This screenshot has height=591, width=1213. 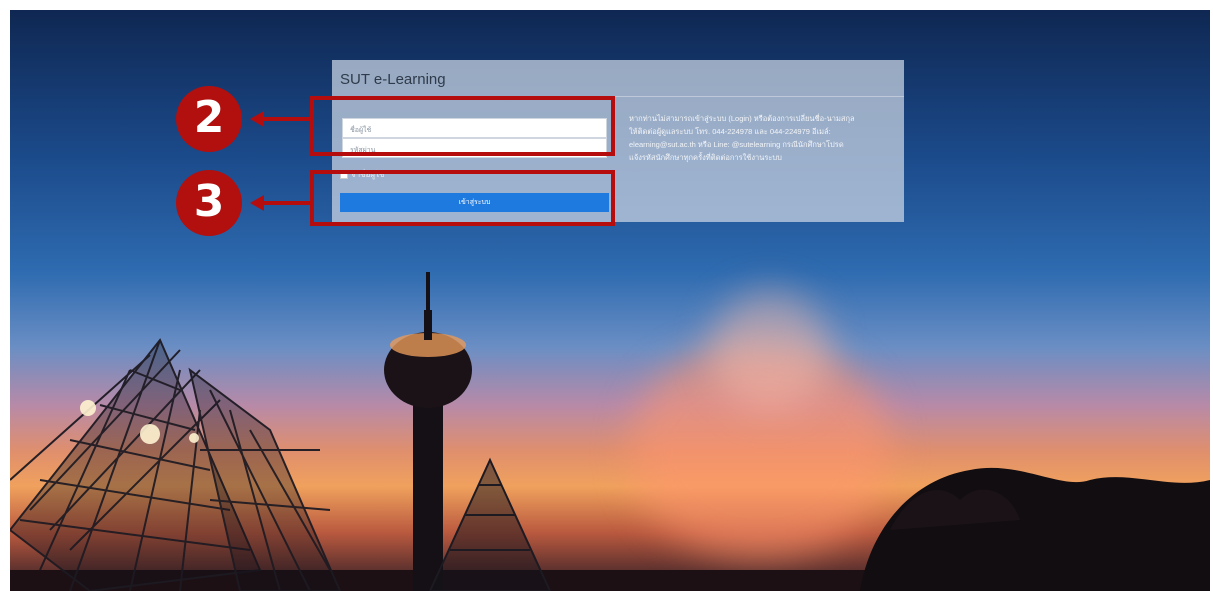 What do you see at coordinates (393, 79) in the screenshot?
I see `panel-title: SUT e-Learning` at bounding box center [393, 79].